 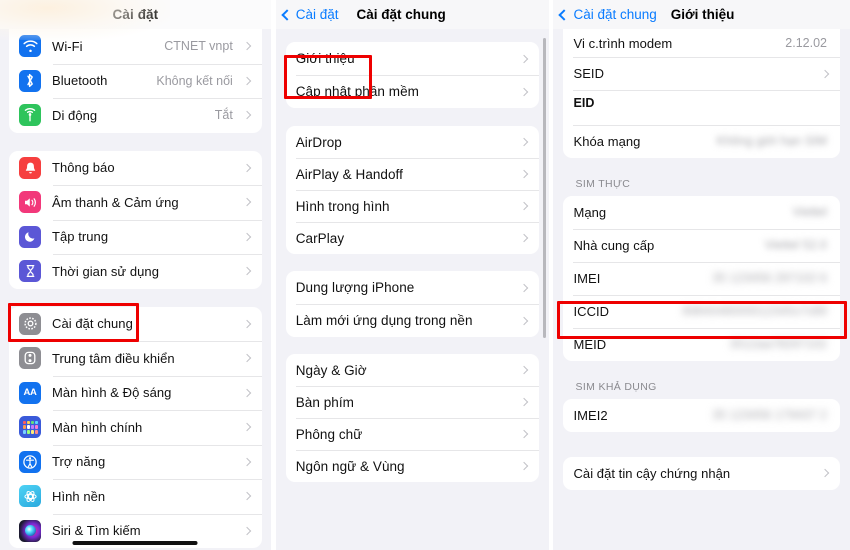 What do you see at coordinates (287, 14) in the screenshot?
I see `chevron-left-icon` at bounding box center [287, 14].